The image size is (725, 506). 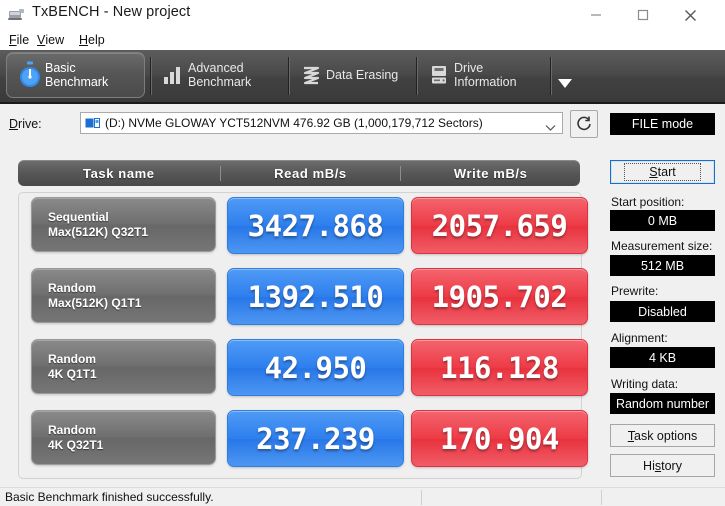 I want to click on write-value-cell: 1905.702, so click(x=499, y=296).